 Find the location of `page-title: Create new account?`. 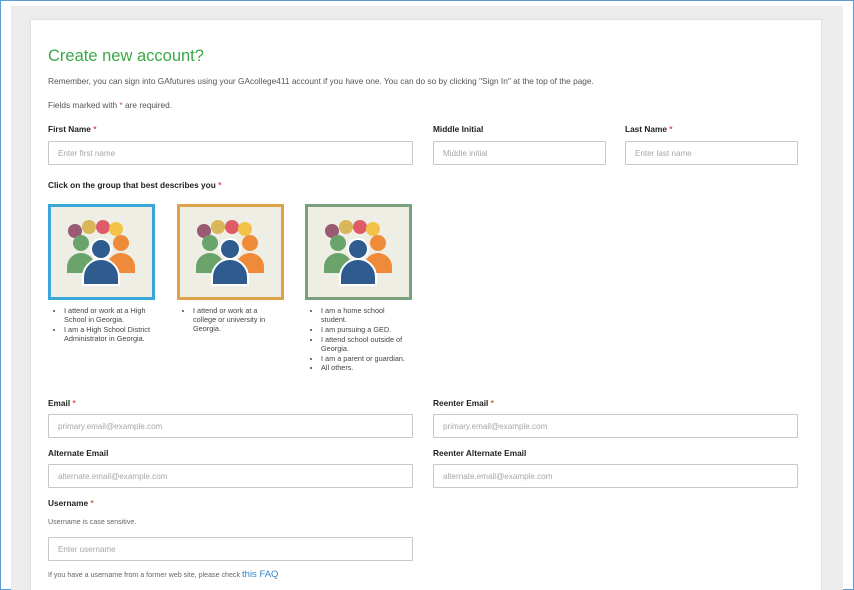

page-title: Create new account? is located at coordinates (126, 56).